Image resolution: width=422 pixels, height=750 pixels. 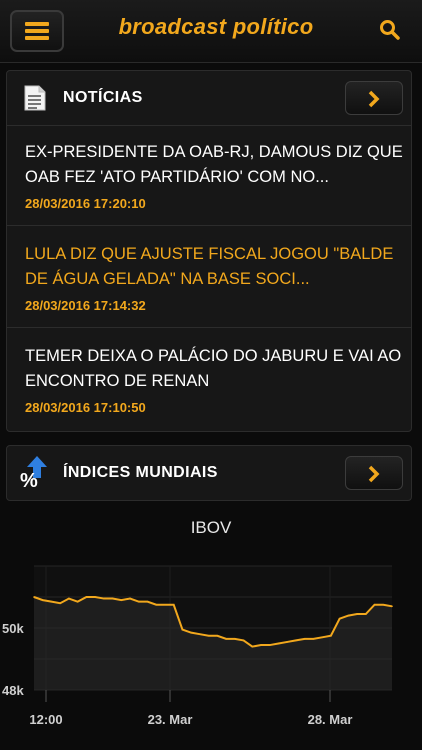 I want to click on news-more-button, so click(x=374, y=98).